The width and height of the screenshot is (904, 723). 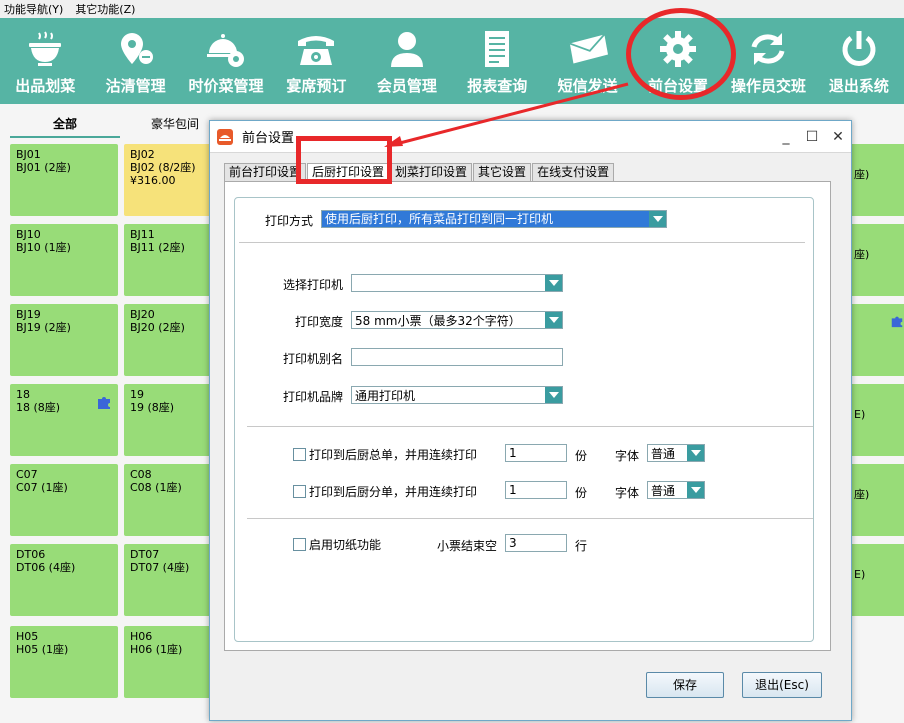 What do you see at coordinates (457, 357) in the screenshot?
I see `printer-alias-input` at bounding box center [457, 357].